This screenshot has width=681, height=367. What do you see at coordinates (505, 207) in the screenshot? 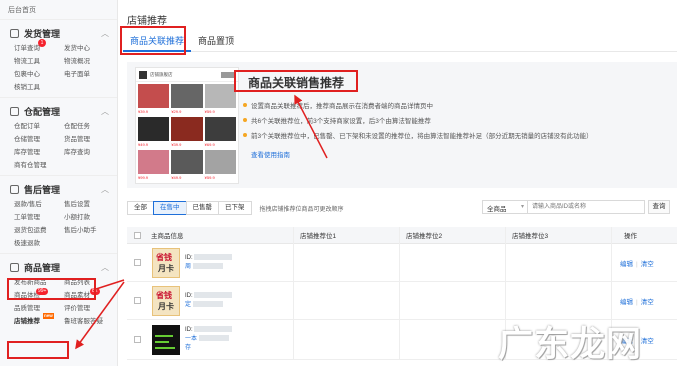
I see `product-scope-select: 全商品 ▾` at bounding box center [505, 207].